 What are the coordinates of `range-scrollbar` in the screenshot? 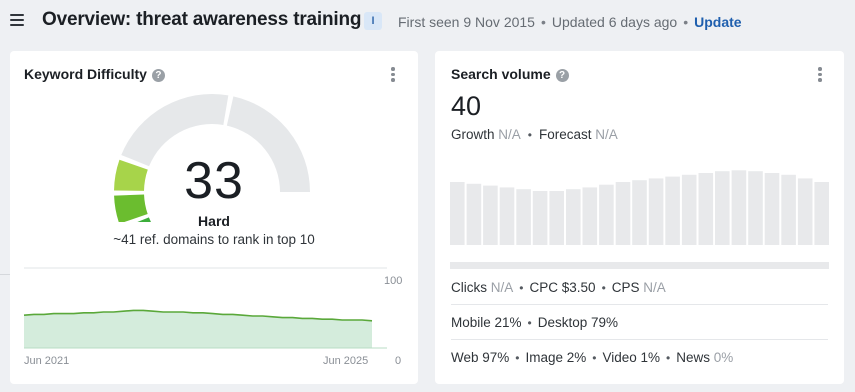 It's located at (639, 265).